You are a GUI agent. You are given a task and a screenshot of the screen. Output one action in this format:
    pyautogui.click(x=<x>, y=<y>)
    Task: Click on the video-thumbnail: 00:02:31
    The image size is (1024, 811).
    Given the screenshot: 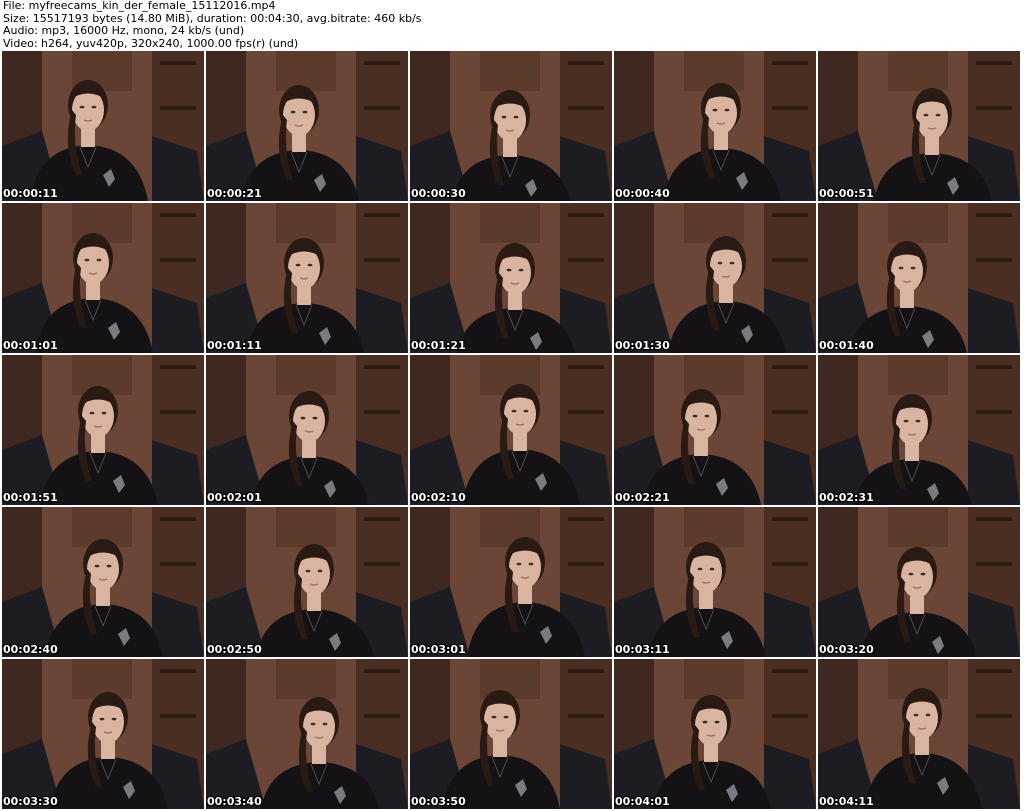 What is the action you would take?
    pyautogui.click(x=919, y=430)
    